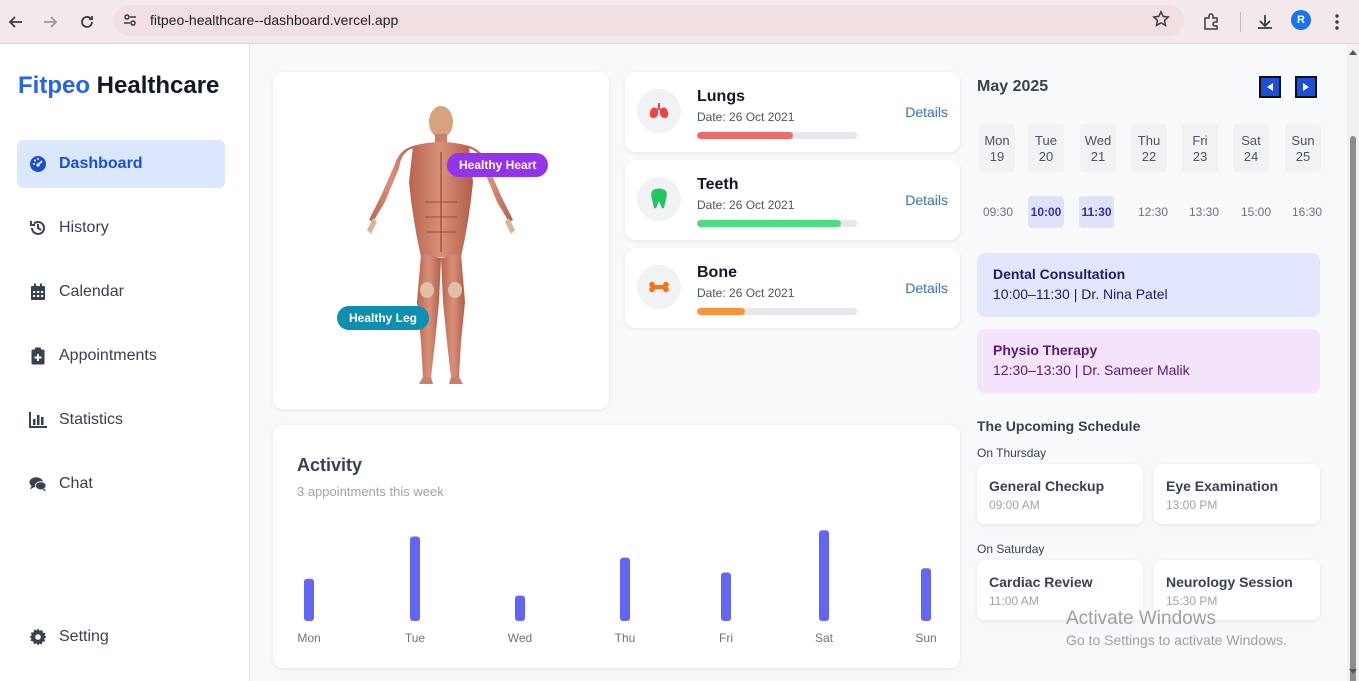 The width and height of the screenshot is (1359, 681). Describe the element at coordinates (792, 288) in the screenshot. I see `organ-card-bone: Bone Date: 26 Oct 2021 Details` at that location.